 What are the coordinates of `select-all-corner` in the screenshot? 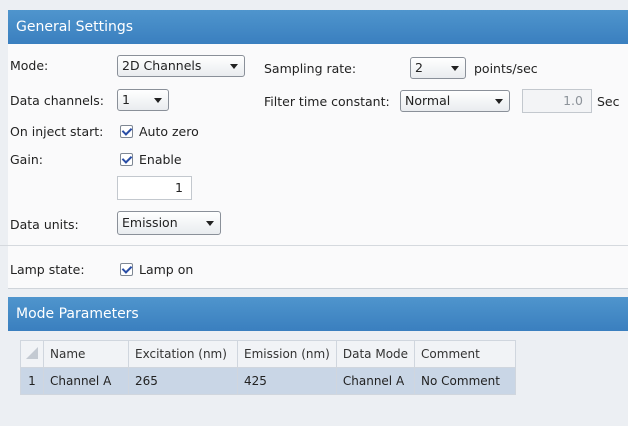 It's located at (32, 354).